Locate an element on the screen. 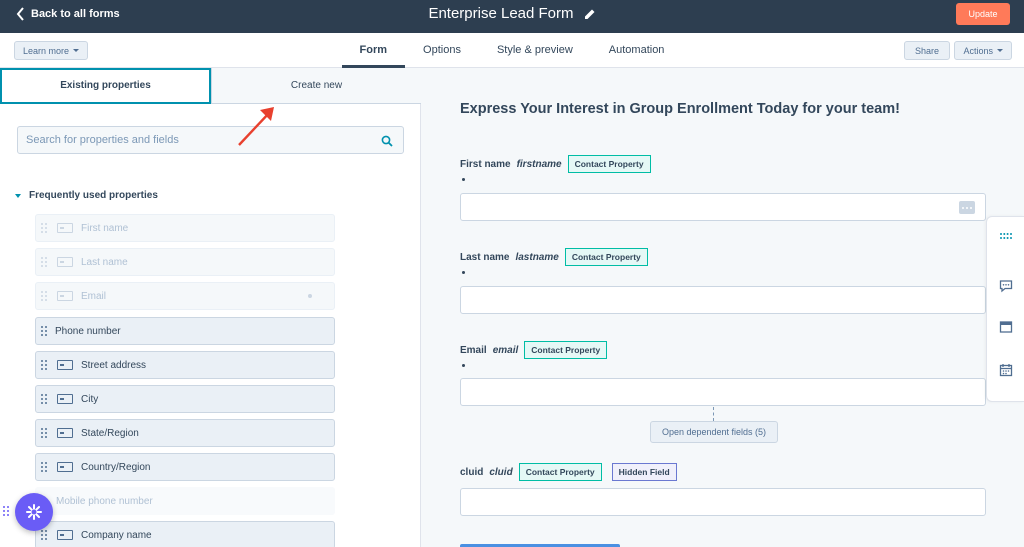 This screenshot has height=547, width=1024. editor-tabs: Form Options Style & preview Automation is located at coordinates (512, 50).